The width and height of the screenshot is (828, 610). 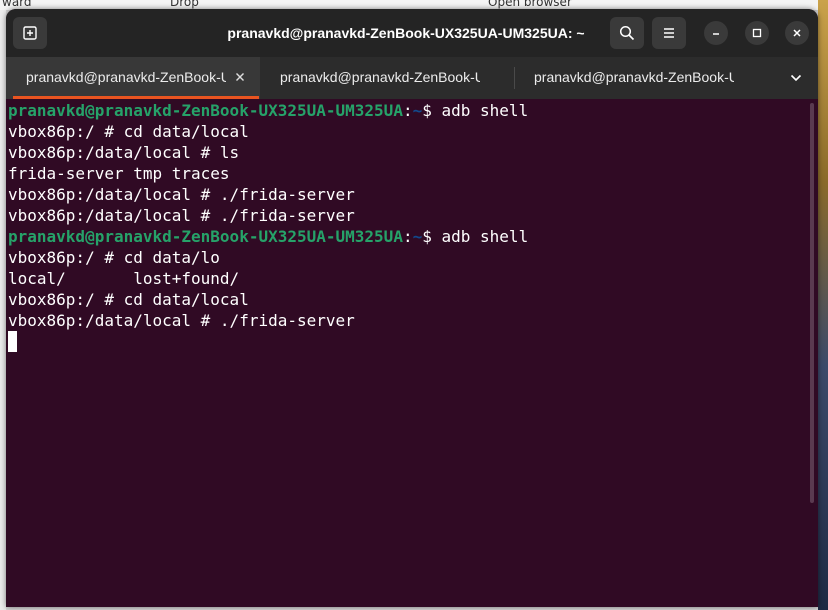 I want to click on terminal-scrollbar, so click(x=812, y=353).